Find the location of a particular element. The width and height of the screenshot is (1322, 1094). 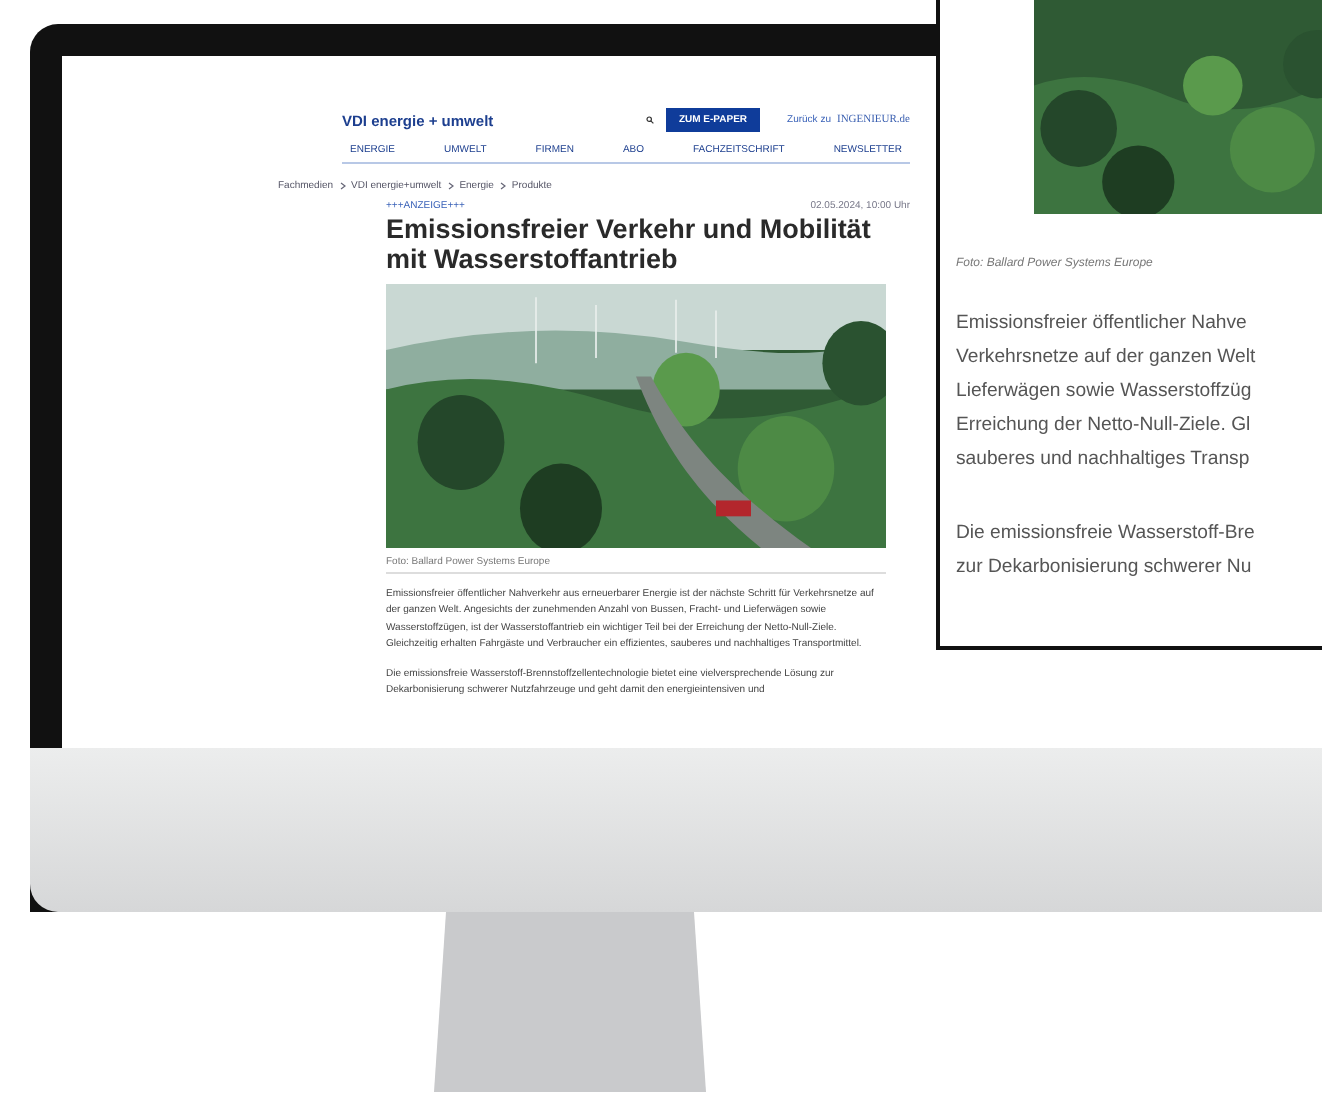

paragraph-line: zur Dekarbonisierung schwerer Nu is located at coordinates (1105, 568).